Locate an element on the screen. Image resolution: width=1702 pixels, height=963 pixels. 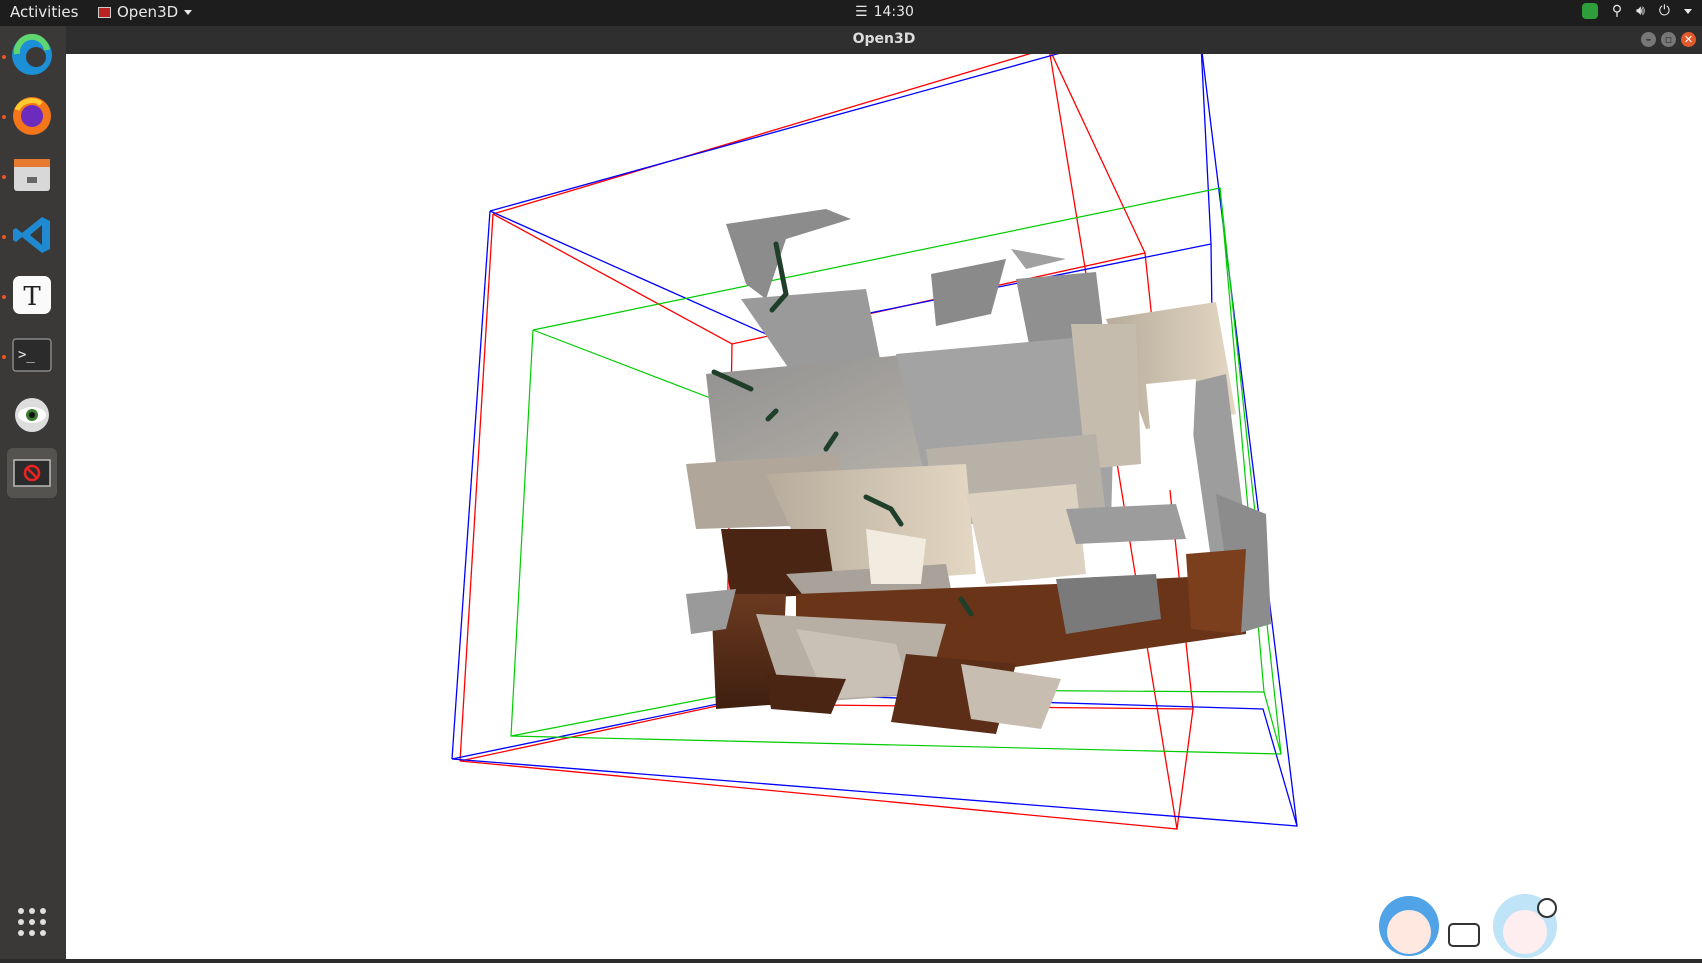
dock: T >_ is located at coordinates (33, 492).